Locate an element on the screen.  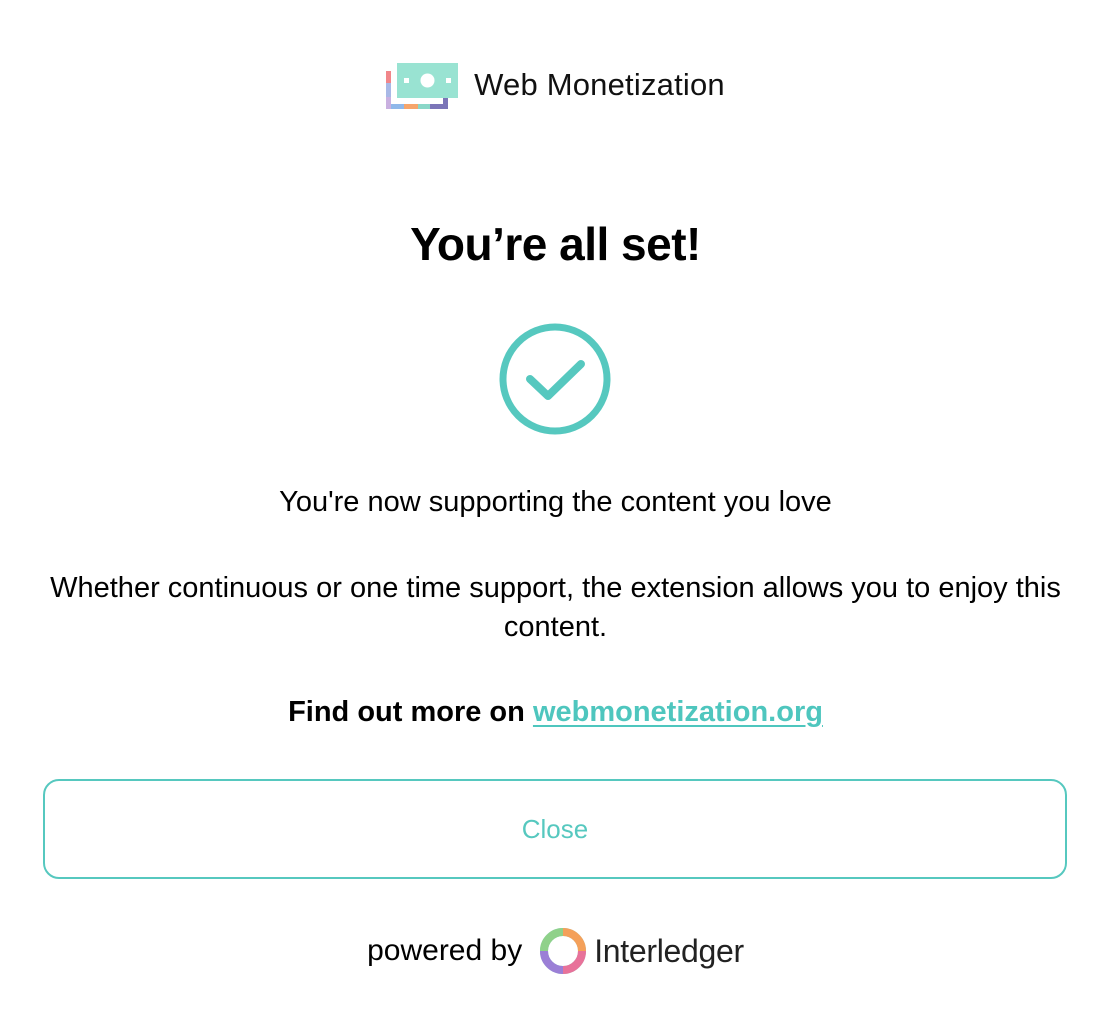
checkmark-circle-icon is located at coordinates (555, 379).